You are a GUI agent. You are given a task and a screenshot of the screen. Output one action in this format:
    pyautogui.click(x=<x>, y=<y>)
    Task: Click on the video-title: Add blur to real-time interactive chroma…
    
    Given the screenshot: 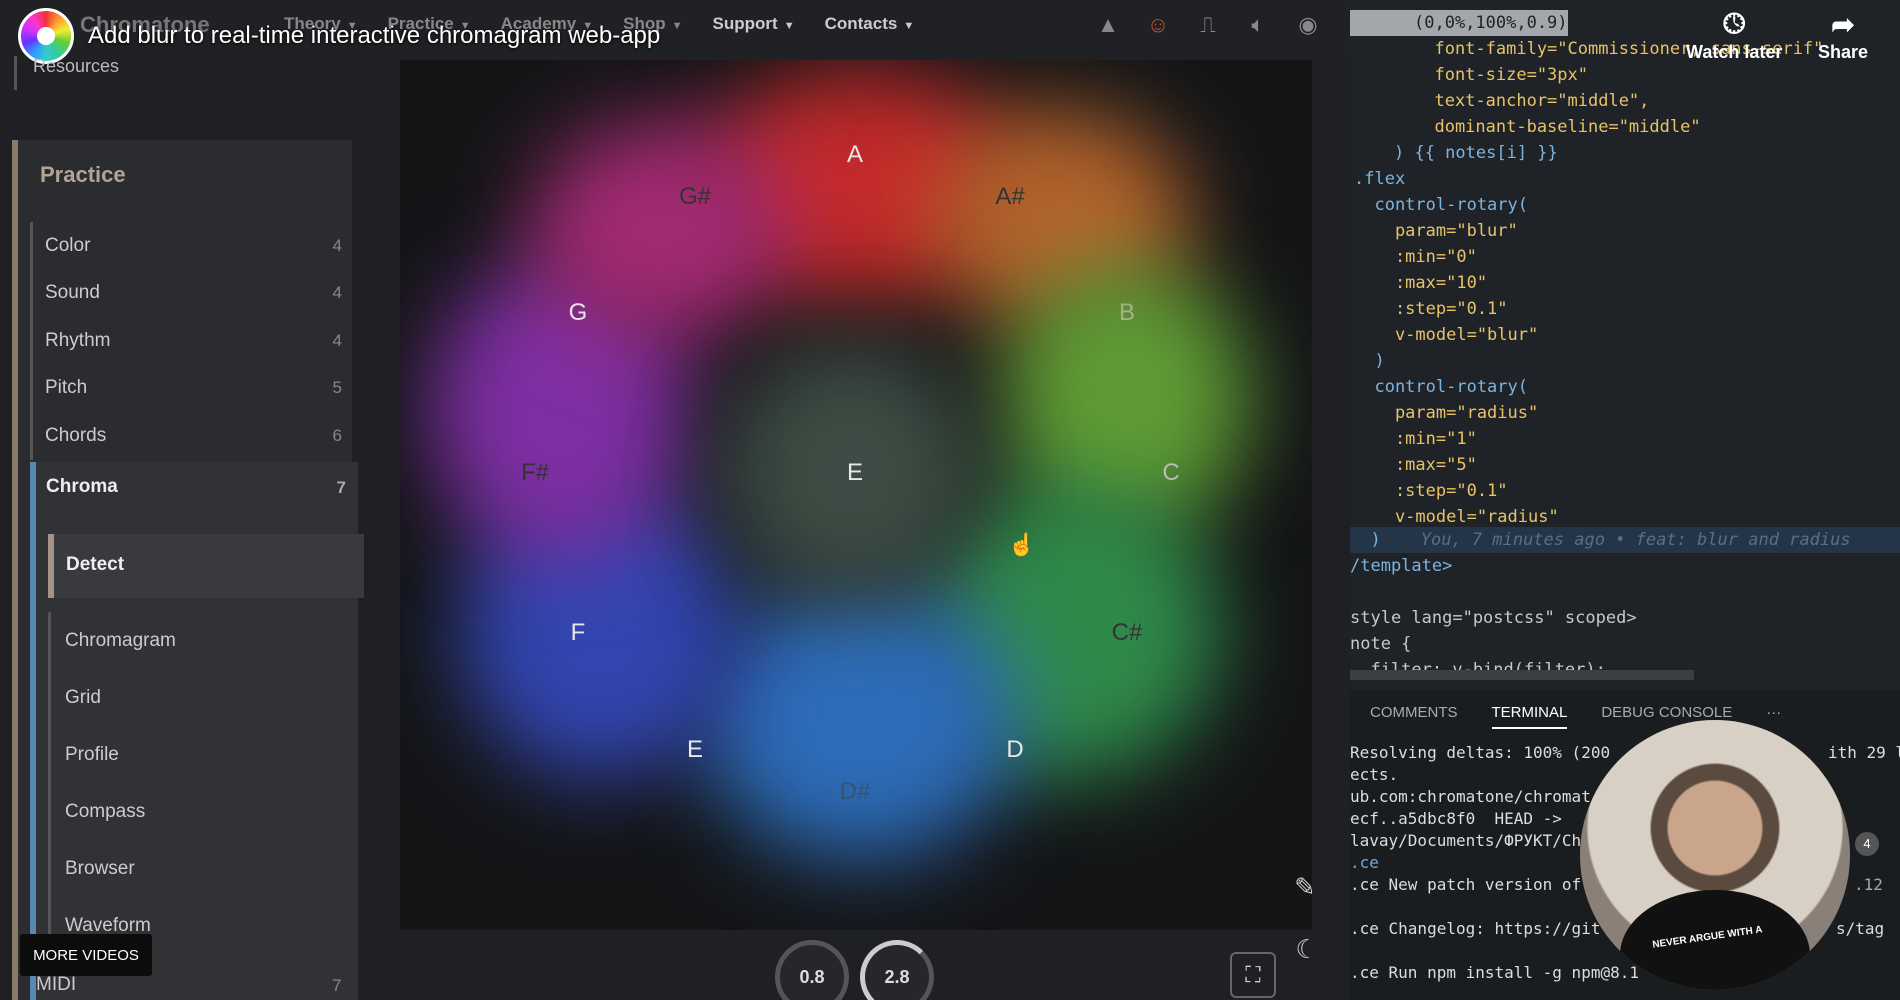 What is the action you would take?
    pyautogui.click(x=374, y=36)
    